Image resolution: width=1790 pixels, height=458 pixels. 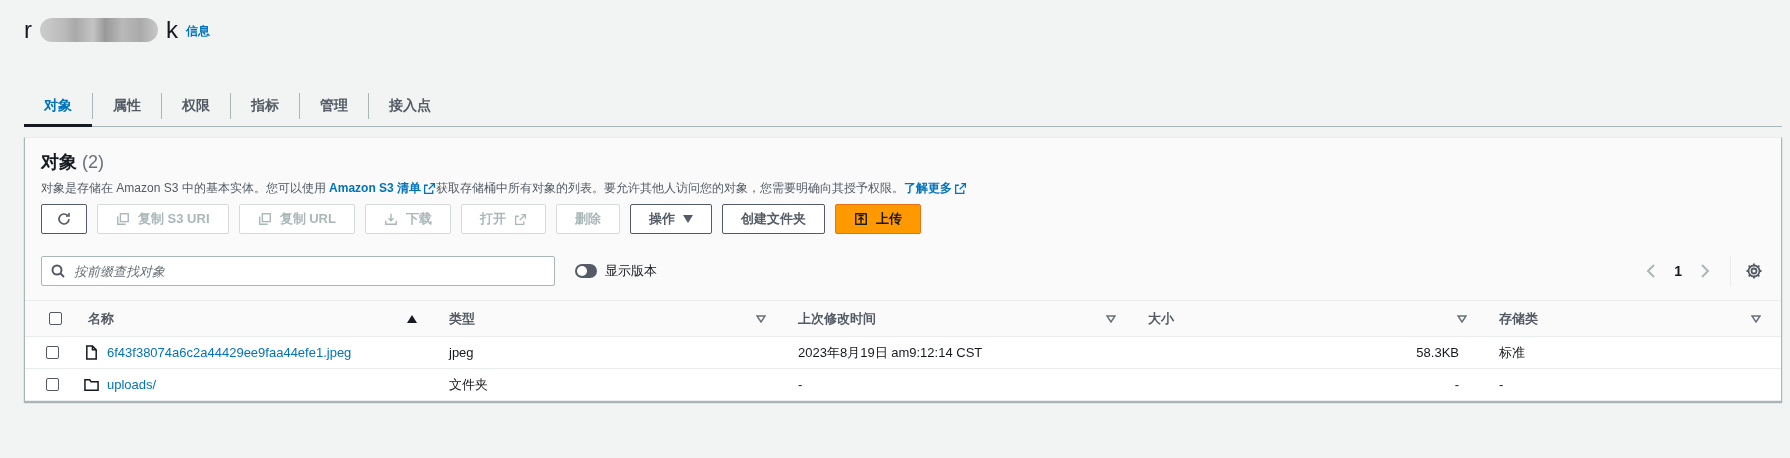 I want to click on tab: 接入点, so click(x=410, y=106).